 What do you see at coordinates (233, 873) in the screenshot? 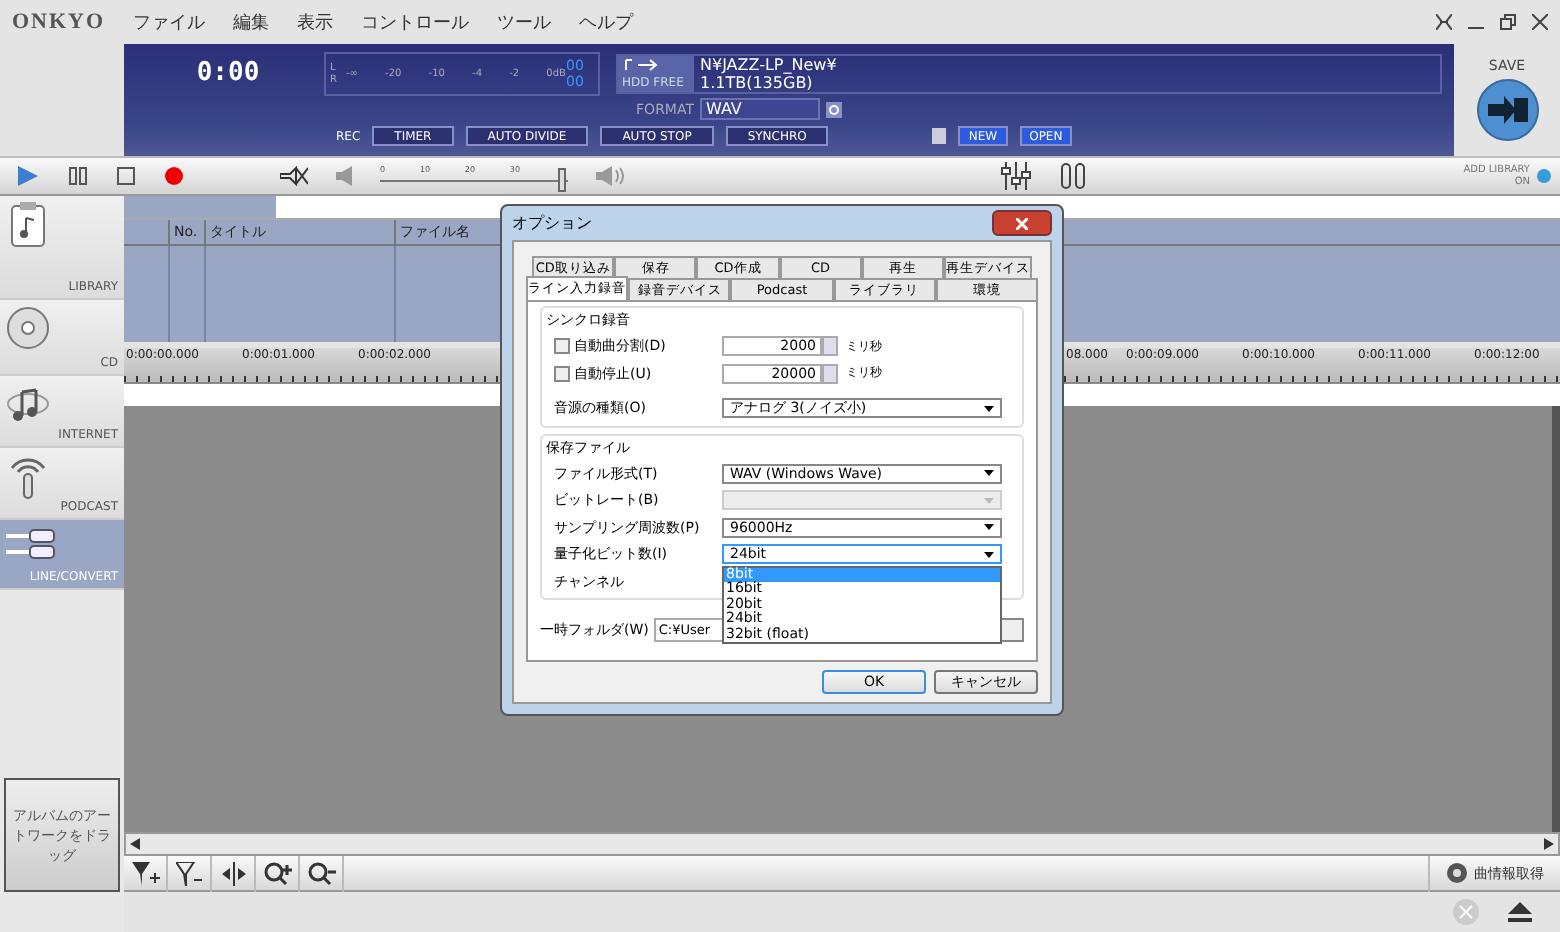
I see `split-arrows-icon` at bounding box center [233, 873].